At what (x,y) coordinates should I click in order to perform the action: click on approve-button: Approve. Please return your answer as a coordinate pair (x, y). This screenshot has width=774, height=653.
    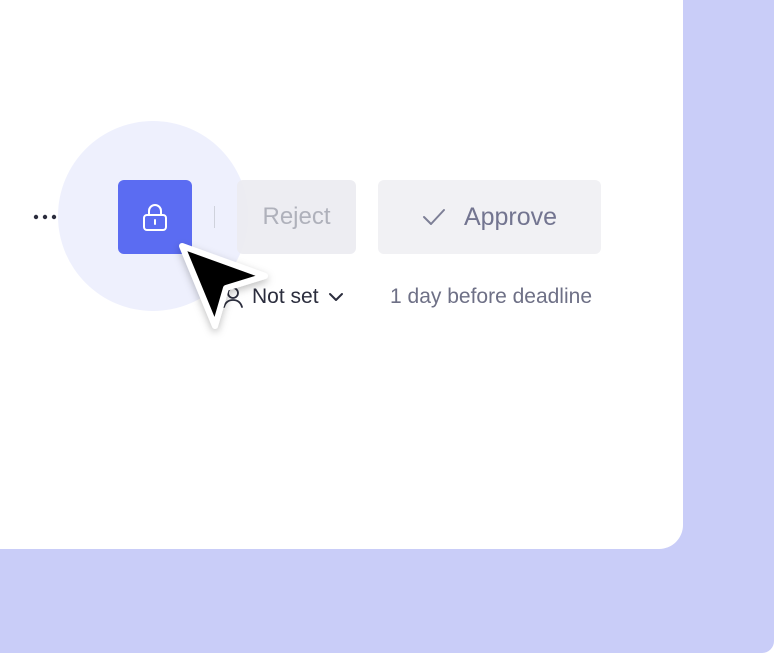
    Looking at the image, I should click on (489, 217).